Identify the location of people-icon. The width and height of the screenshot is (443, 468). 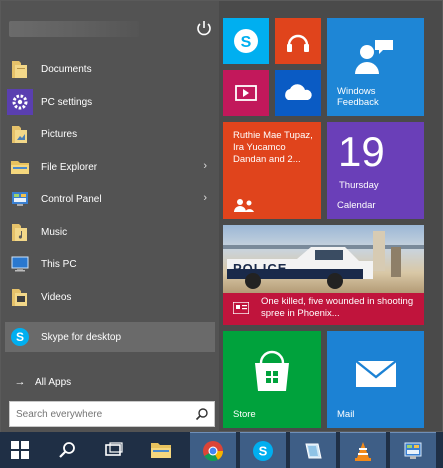
(244, 205).